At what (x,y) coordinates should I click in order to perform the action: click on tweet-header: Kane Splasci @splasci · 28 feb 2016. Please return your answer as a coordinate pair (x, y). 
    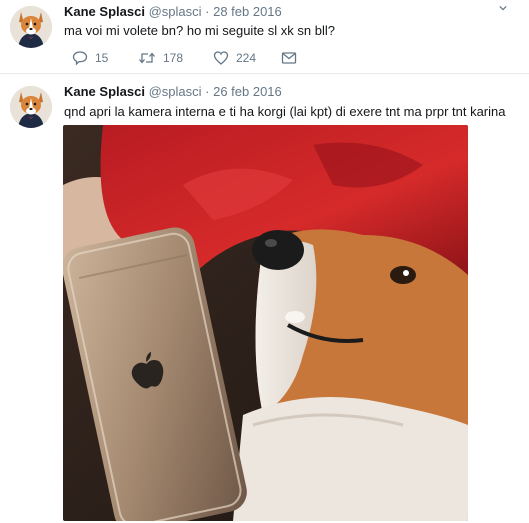
    Looking at the image, I should click on (173, 11).